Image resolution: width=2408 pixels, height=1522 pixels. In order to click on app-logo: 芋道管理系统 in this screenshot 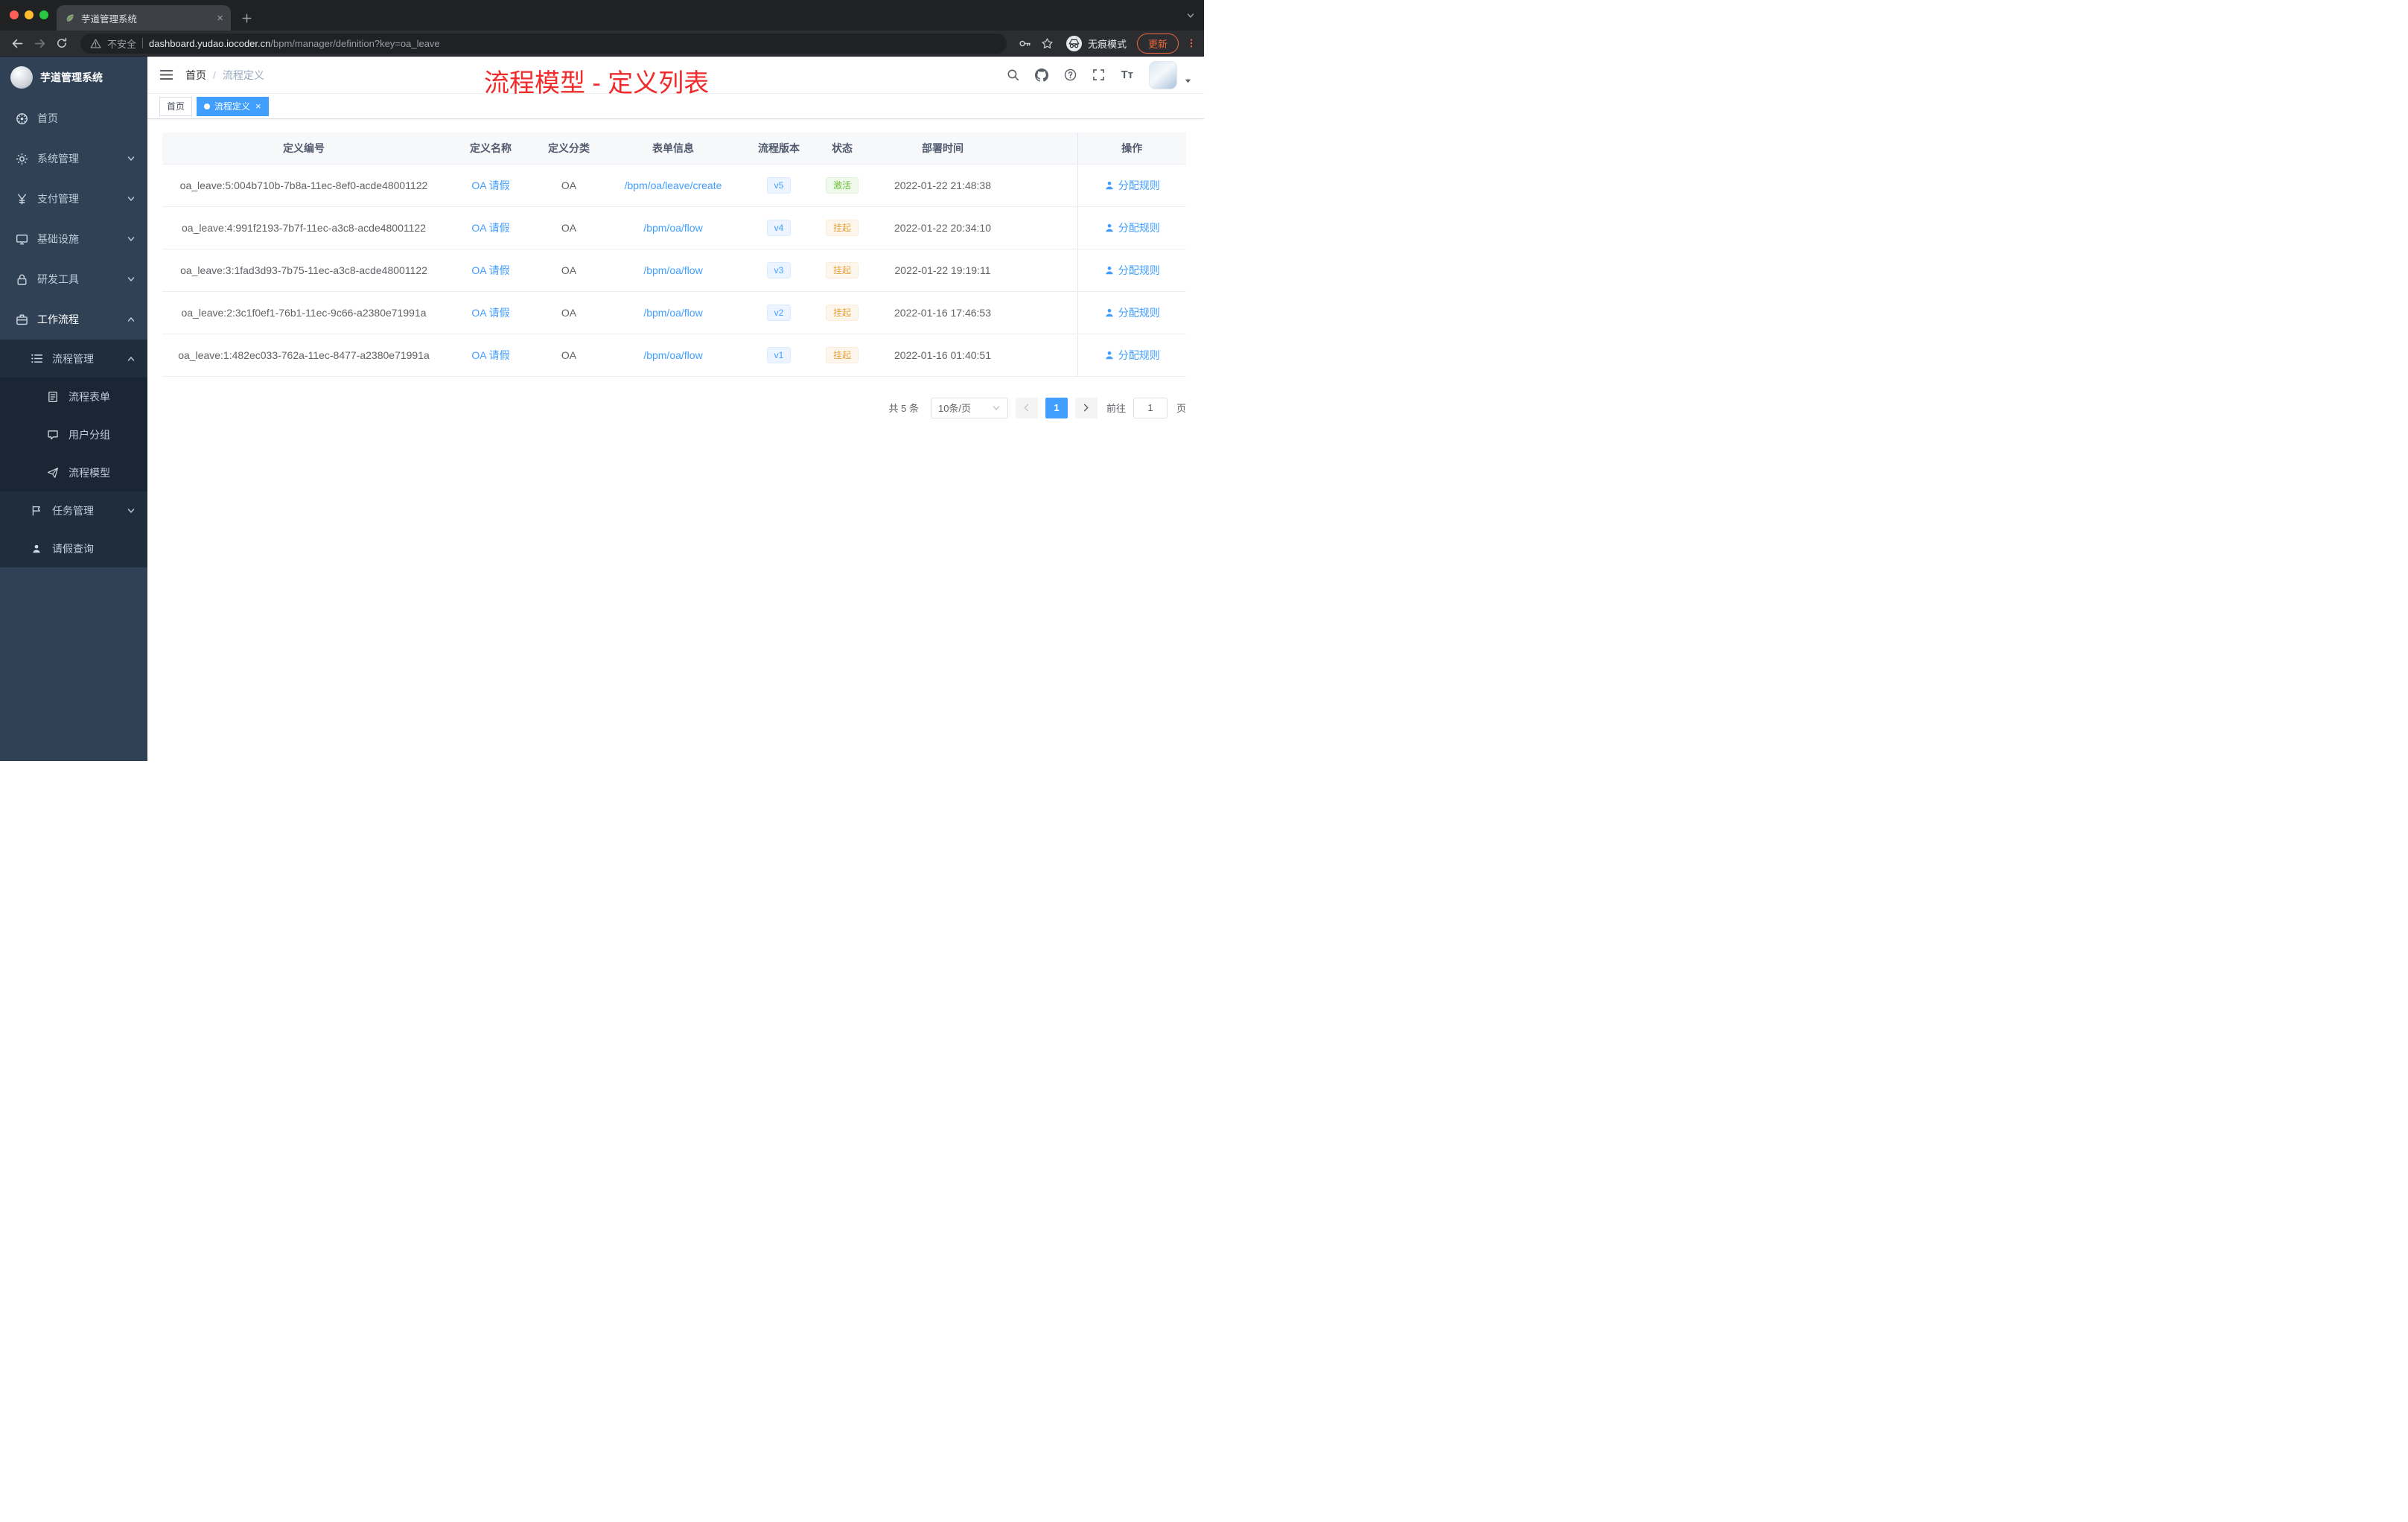, I will do `click(73, 77)`.